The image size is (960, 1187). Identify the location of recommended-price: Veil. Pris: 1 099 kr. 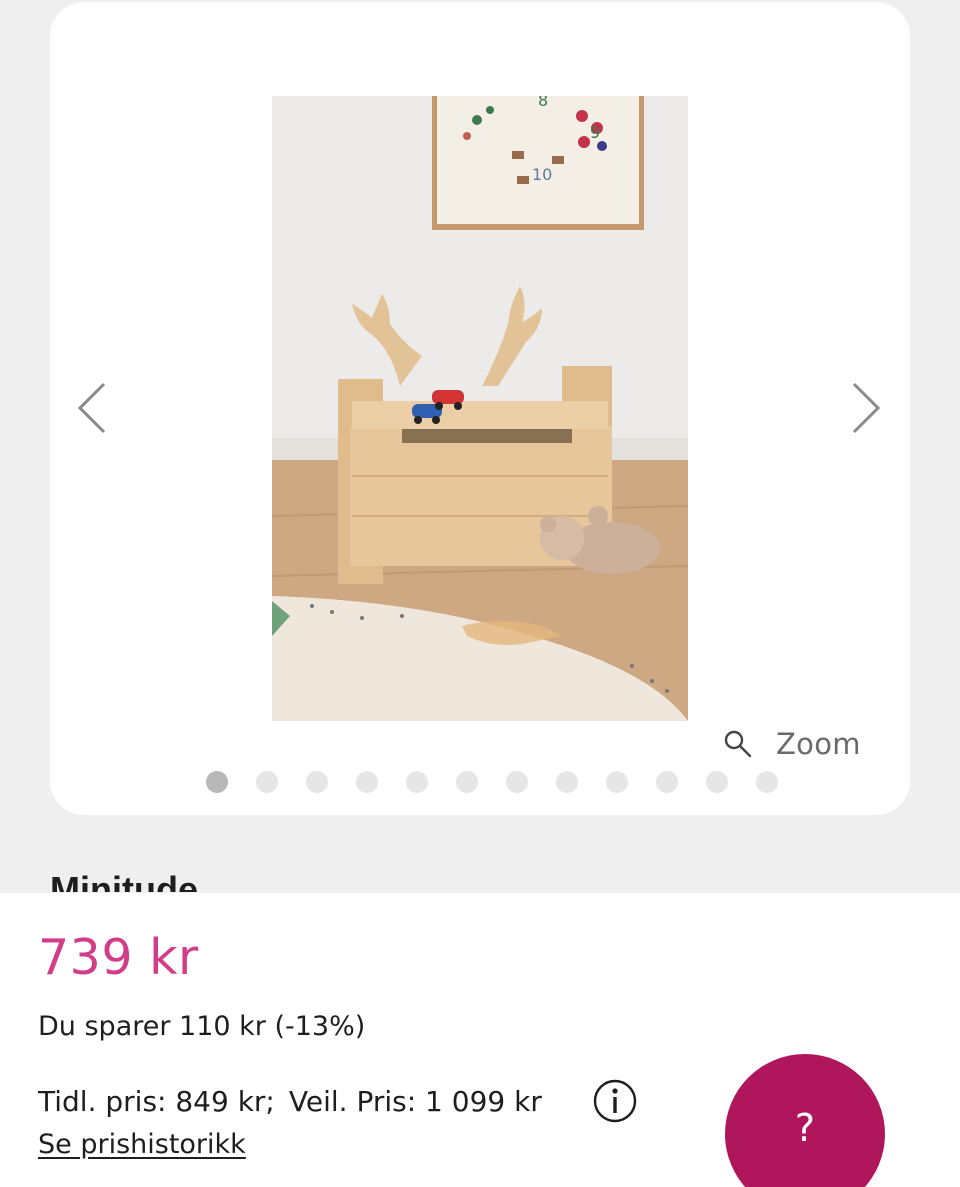
(415, 1101).